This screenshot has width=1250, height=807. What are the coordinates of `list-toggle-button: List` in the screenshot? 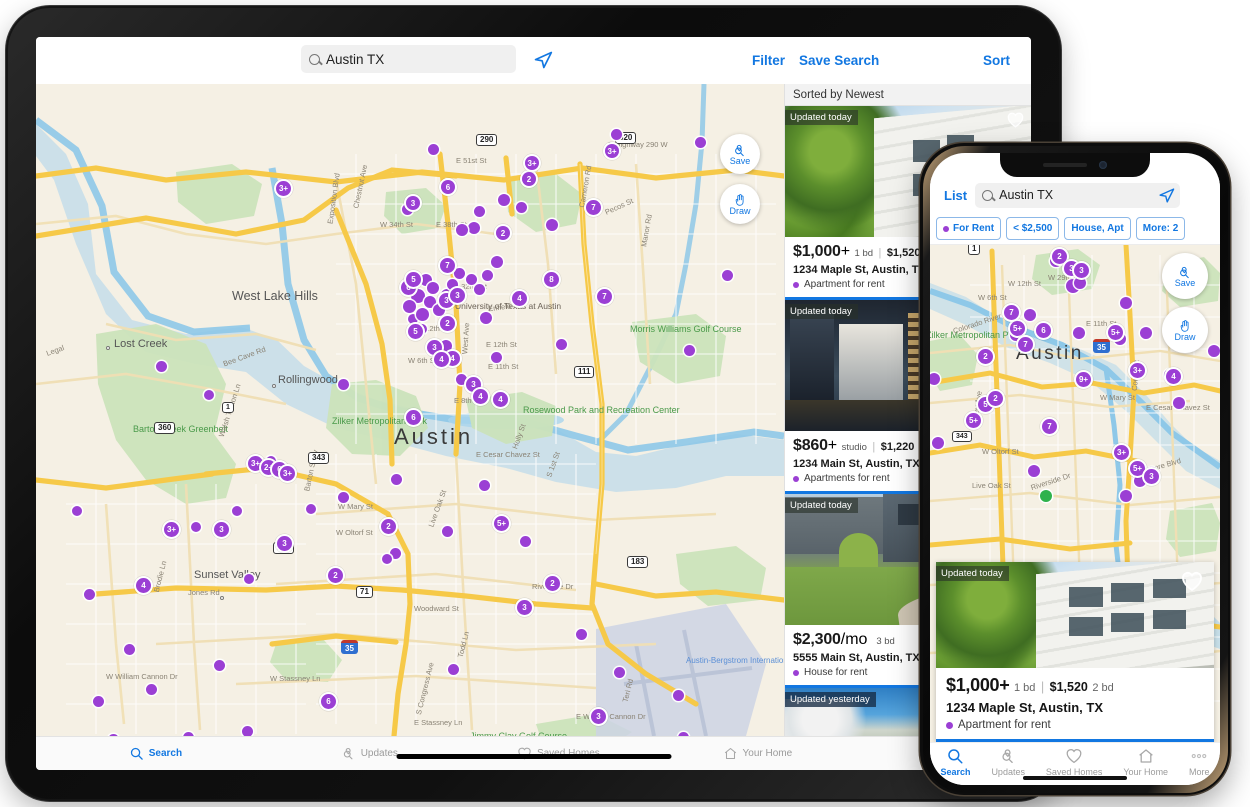 It's located at (955, 195).